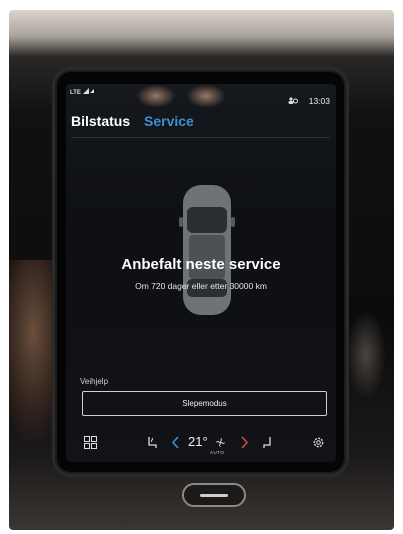 The image size is (403, 534). Describe the element at coordinates (319, 101) in the screenshot. I see `clock: 13:03` at that location.